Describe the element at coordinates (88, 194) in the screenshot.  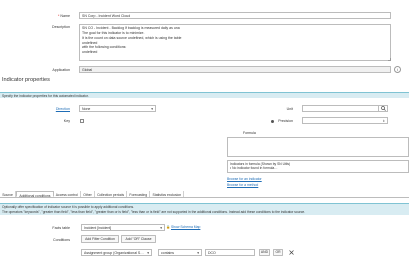
I see `tab-other: Other` at that location.